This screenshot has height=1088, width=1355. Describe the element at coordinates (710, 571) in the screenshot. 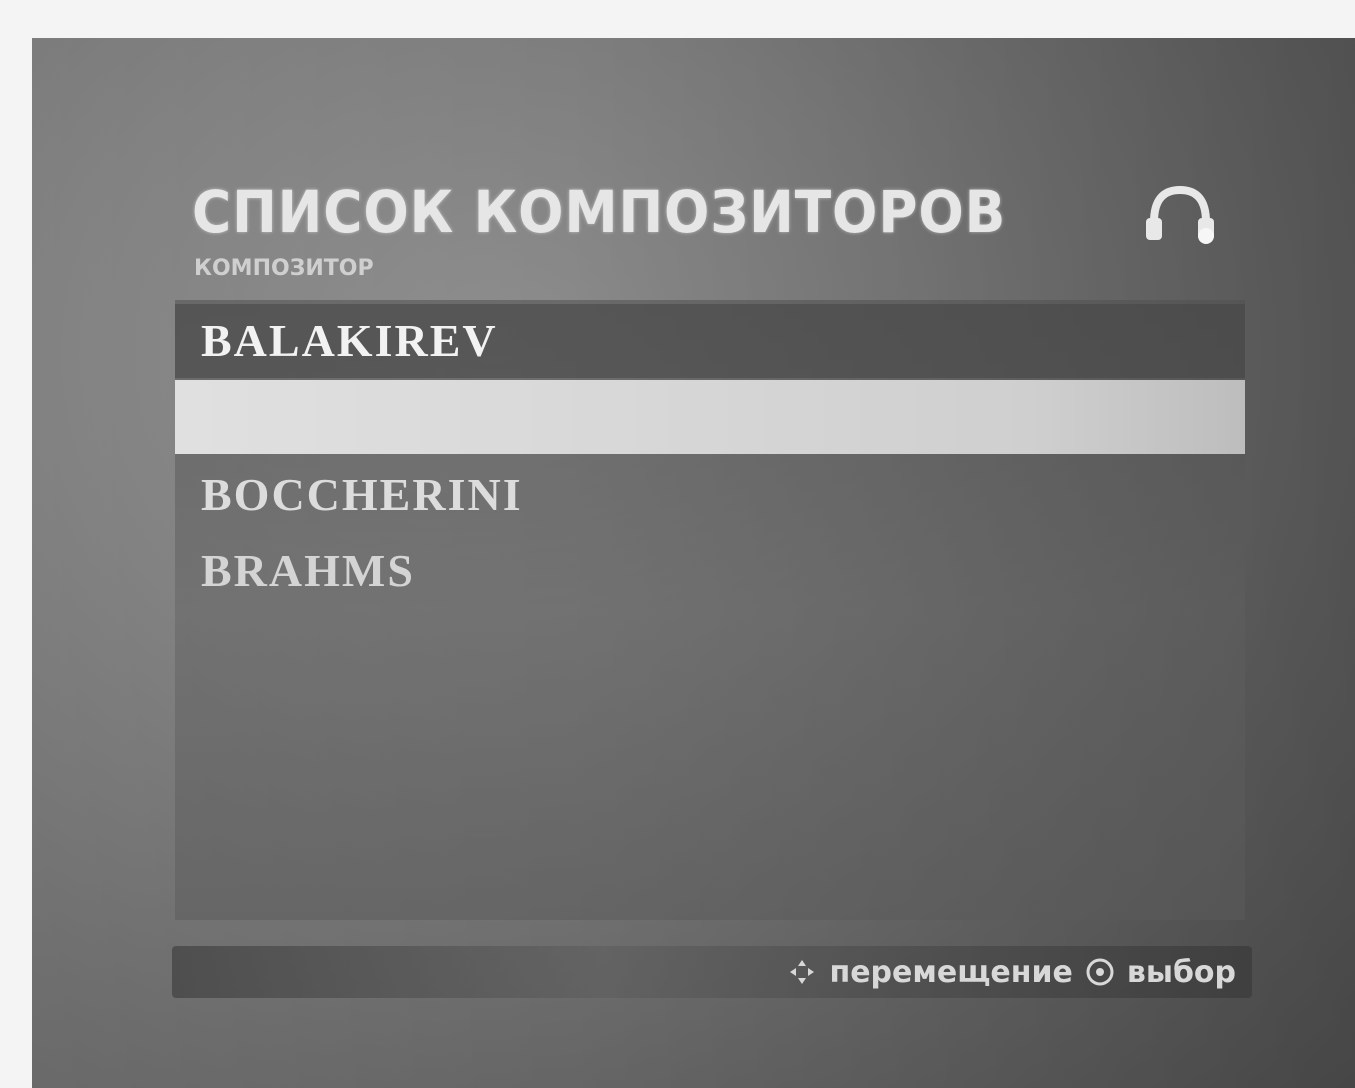

I see `list-item: BRAHMS` at that location.